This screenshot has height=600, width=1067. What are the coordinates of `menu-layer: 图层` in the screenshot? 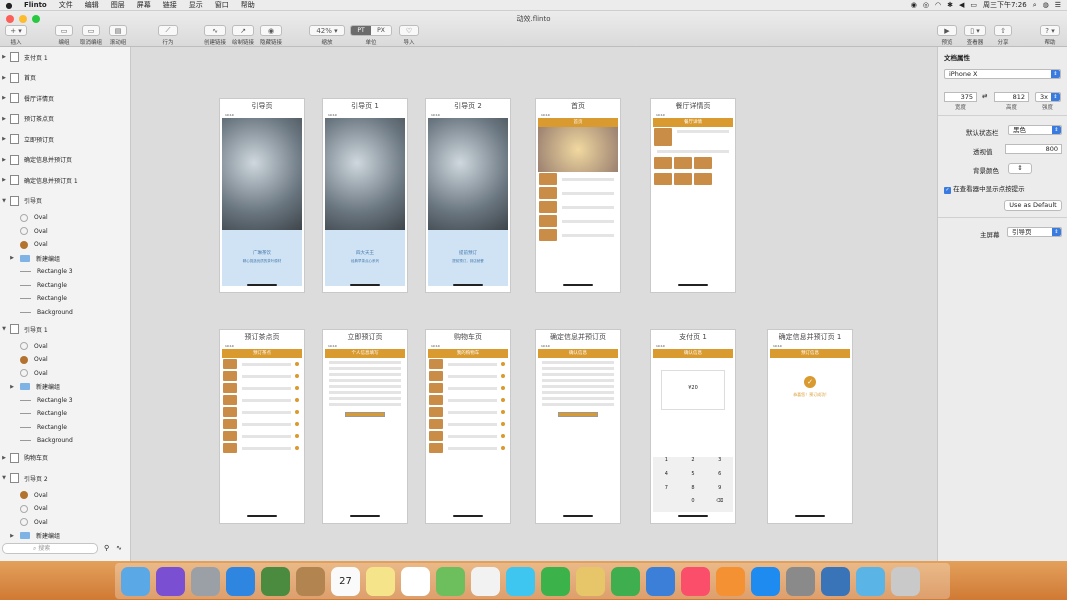 It's located at (118, 5).